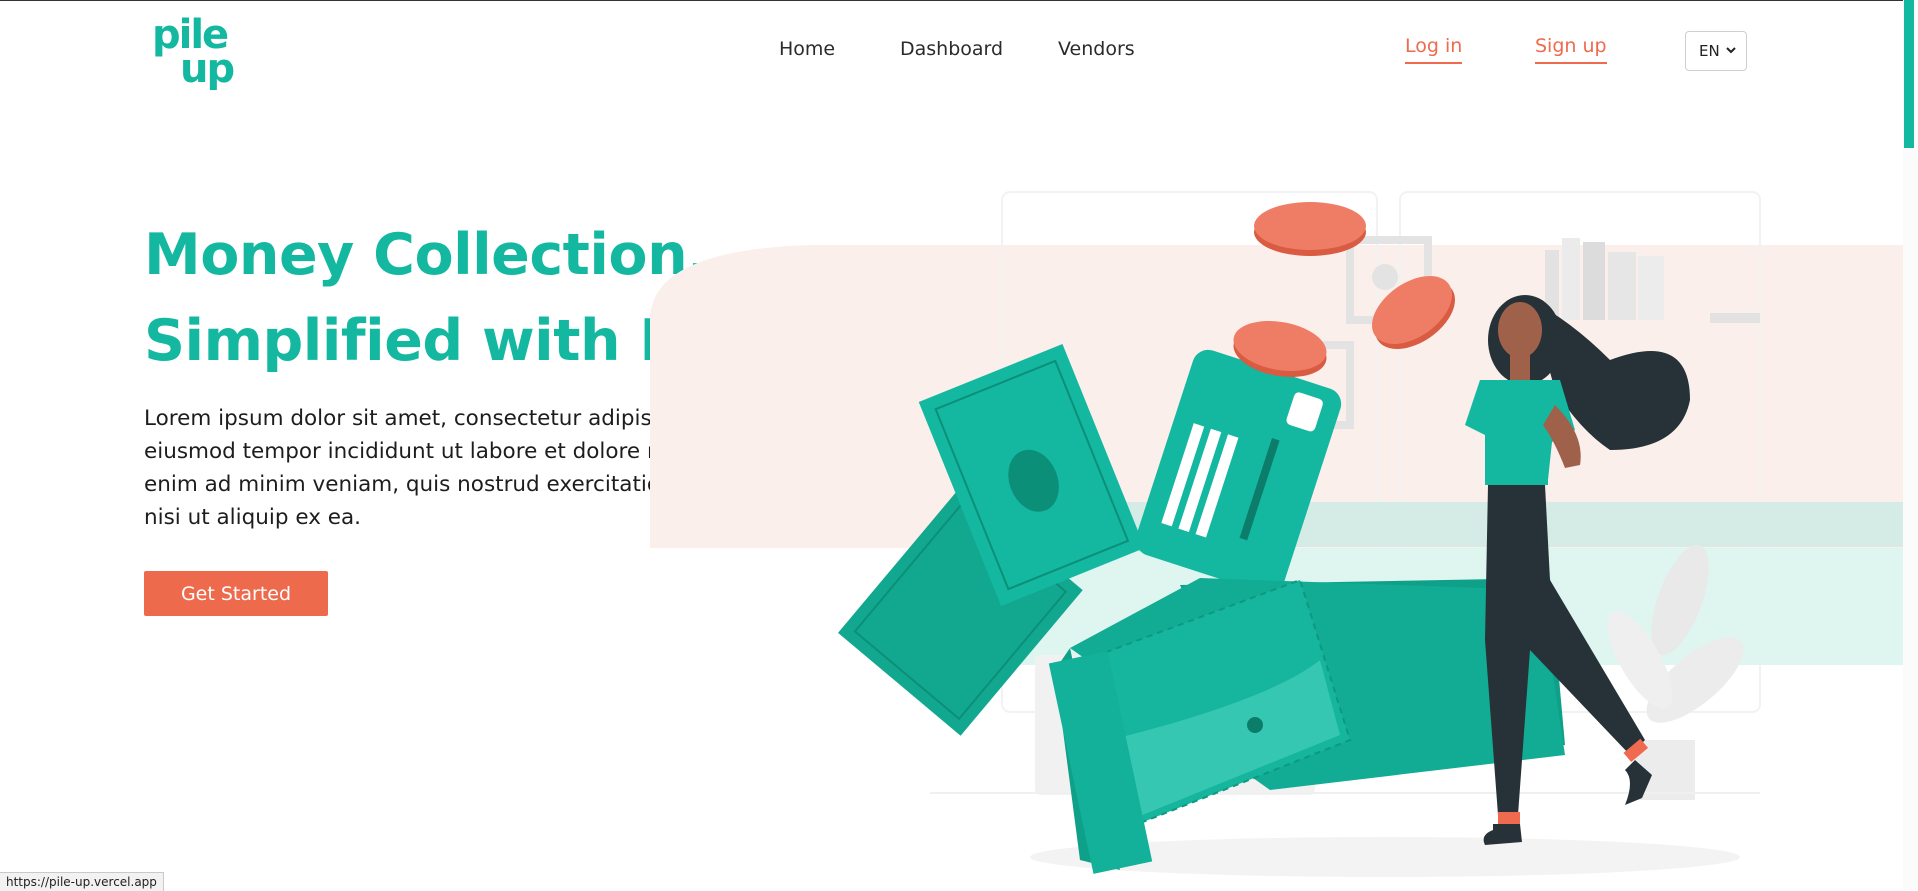  I want to click on left-shoe, so click(1502, 834).